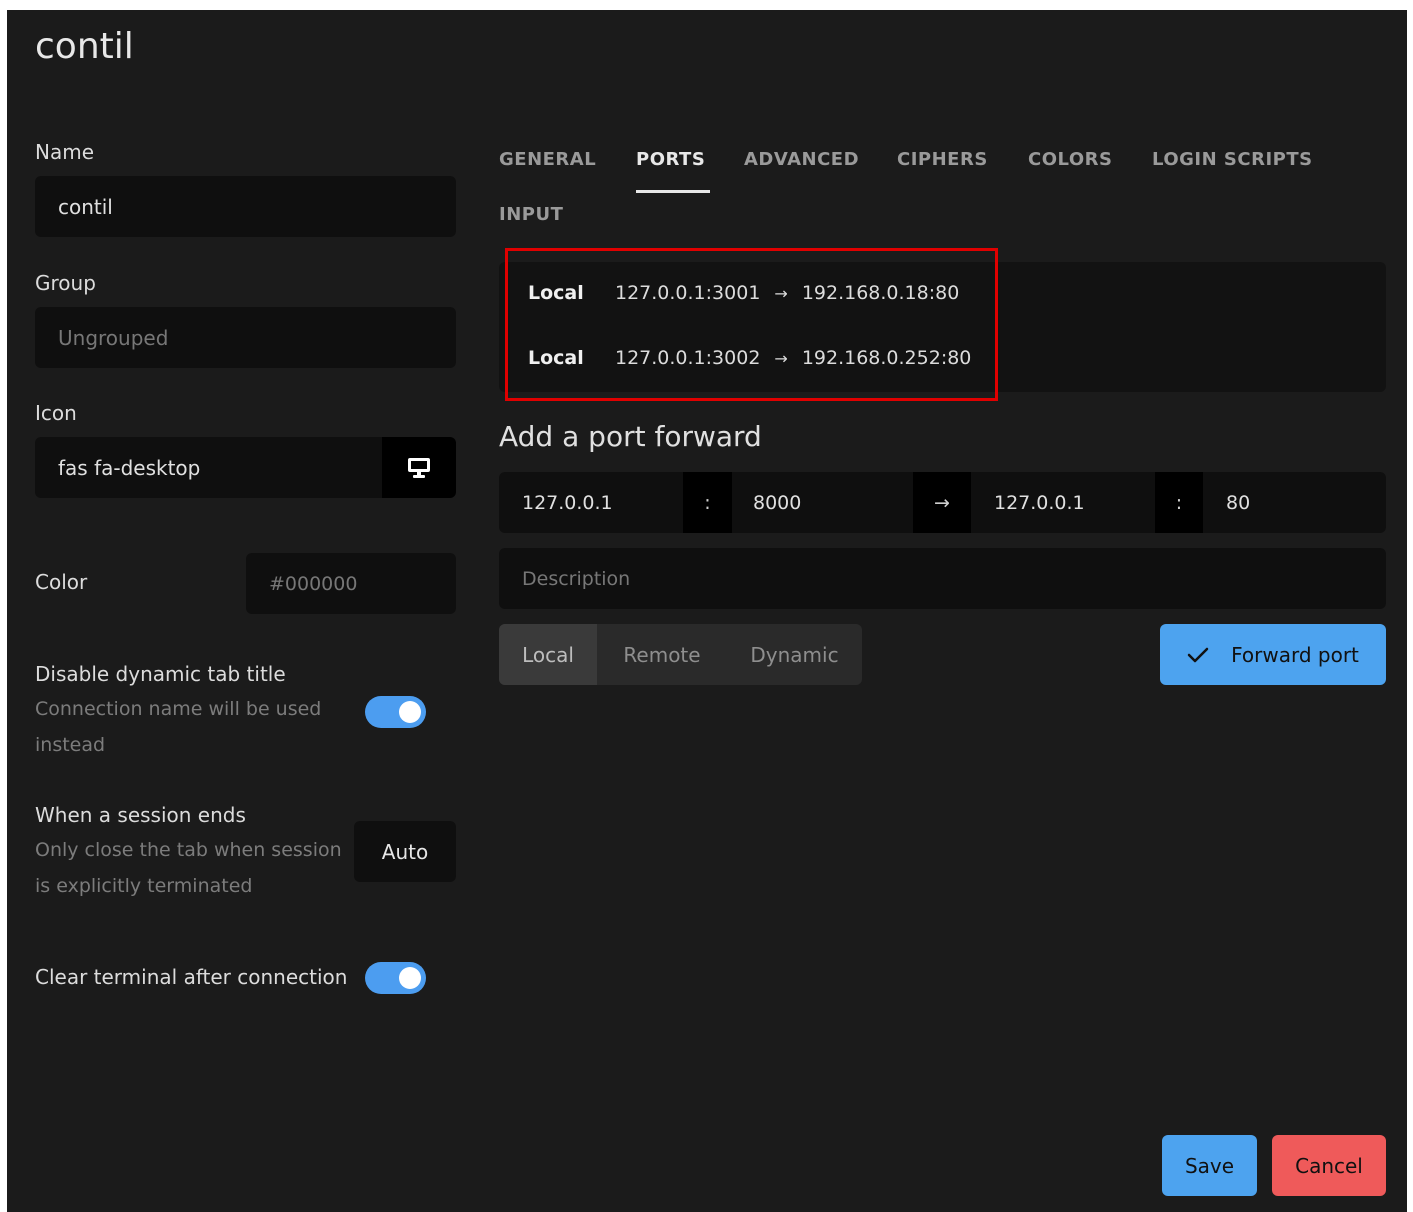 This screenshot has height=1212, width=1413. What do you see at coordinates (1209, 1165) in the screenshot?
I see `save-button: Save` at bounding box center [1209, 1165].